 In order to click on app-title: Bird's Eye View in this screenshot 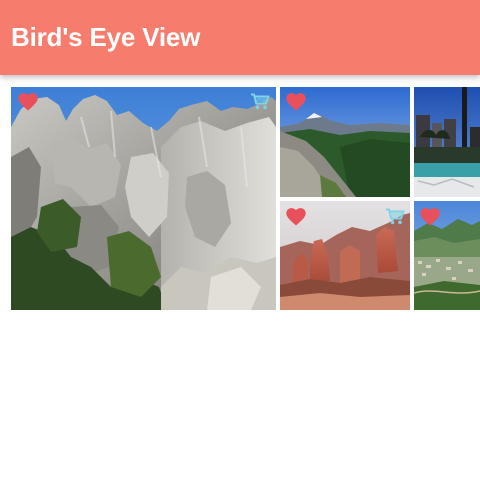, I will do `click(106, 37)`.